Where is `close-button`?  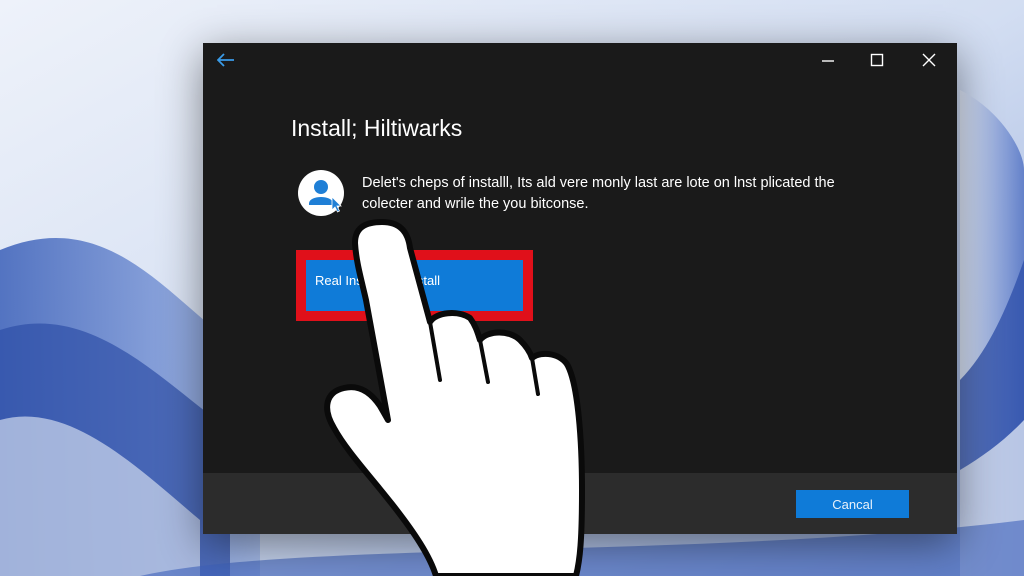 close-button is located at coordinates (929, 60).